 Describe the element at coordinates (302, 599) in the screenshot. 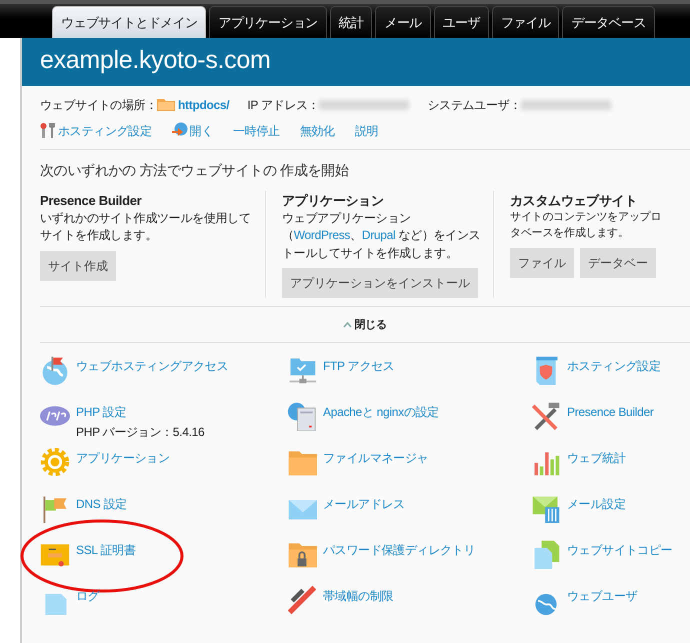

I see `slash-icon` at that location.